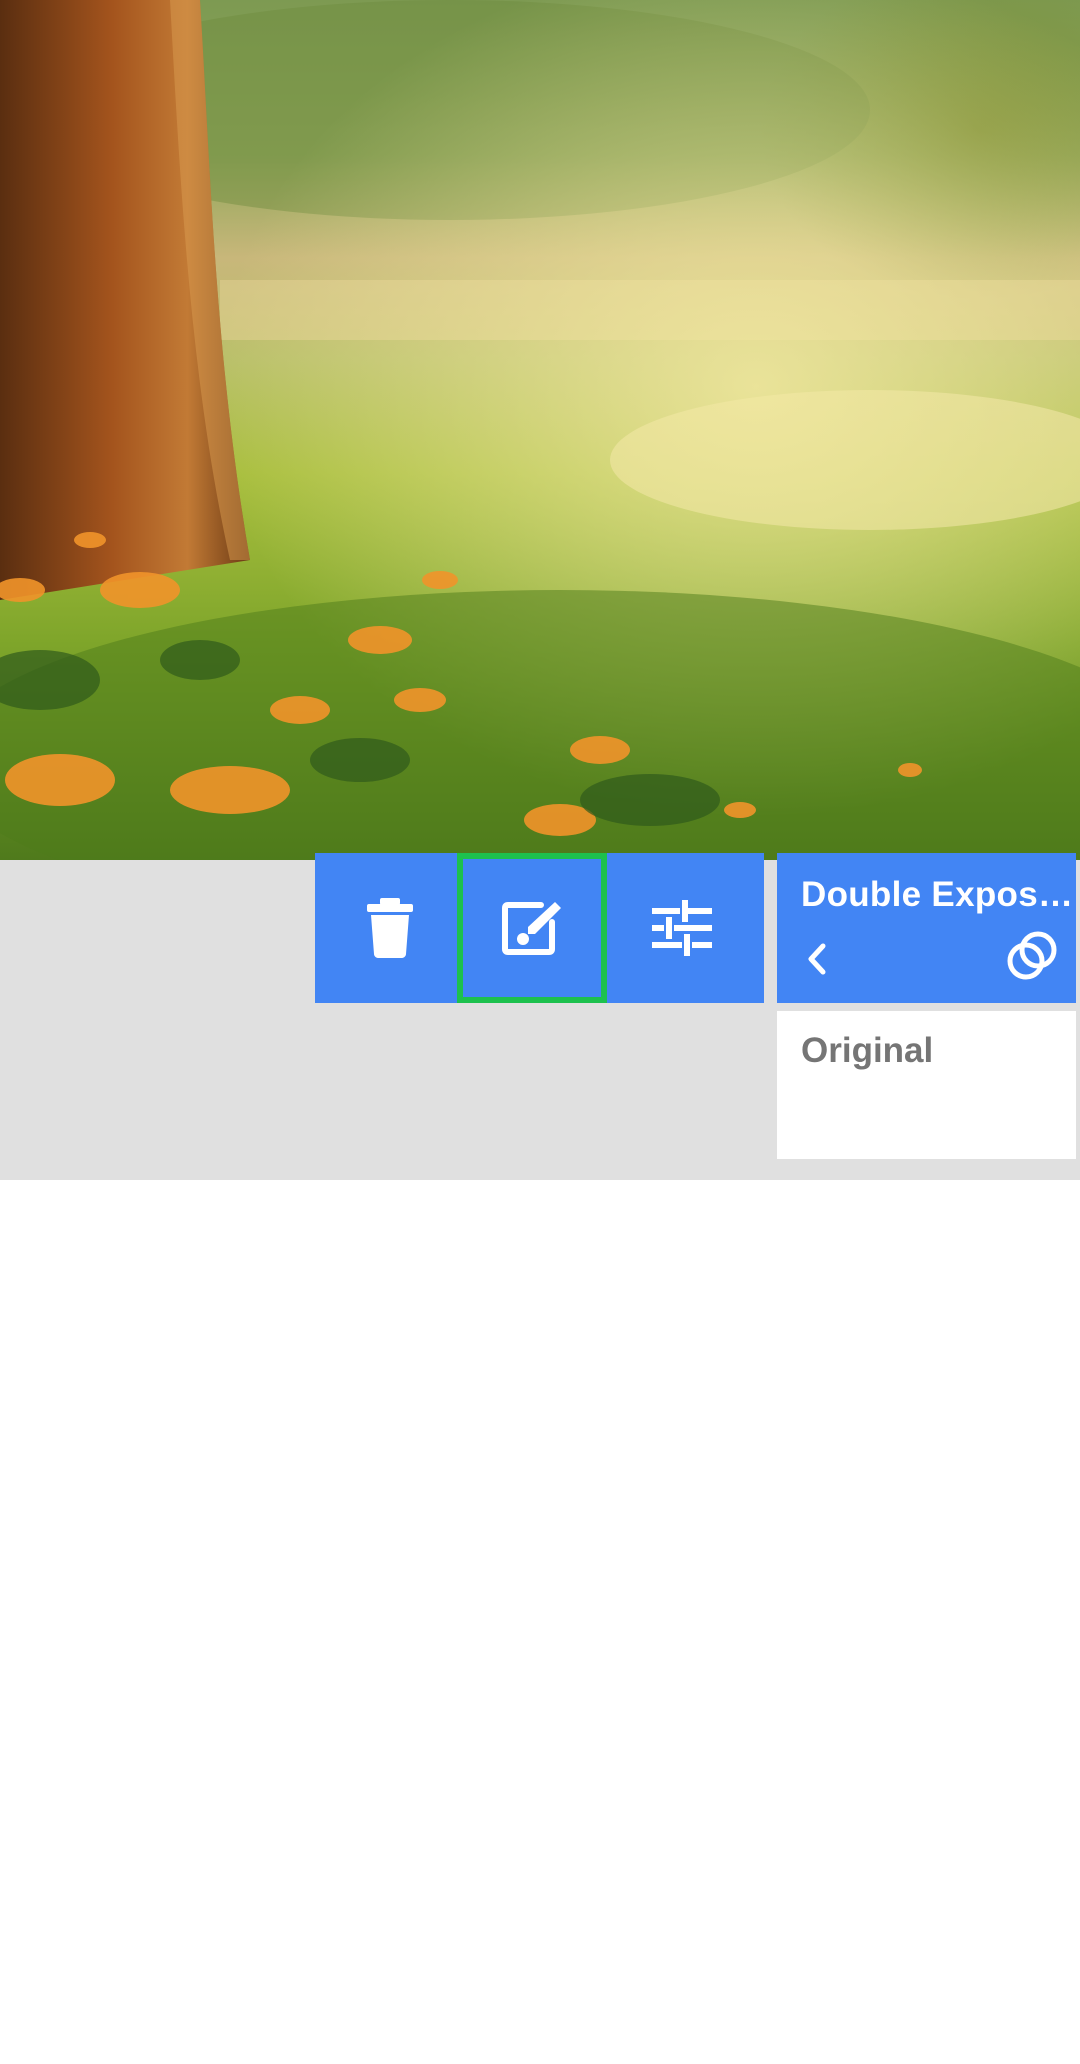 This screenshot has width=1080, height=2064. I want to click on effect-header: Double Exposure, so click(926, 928).